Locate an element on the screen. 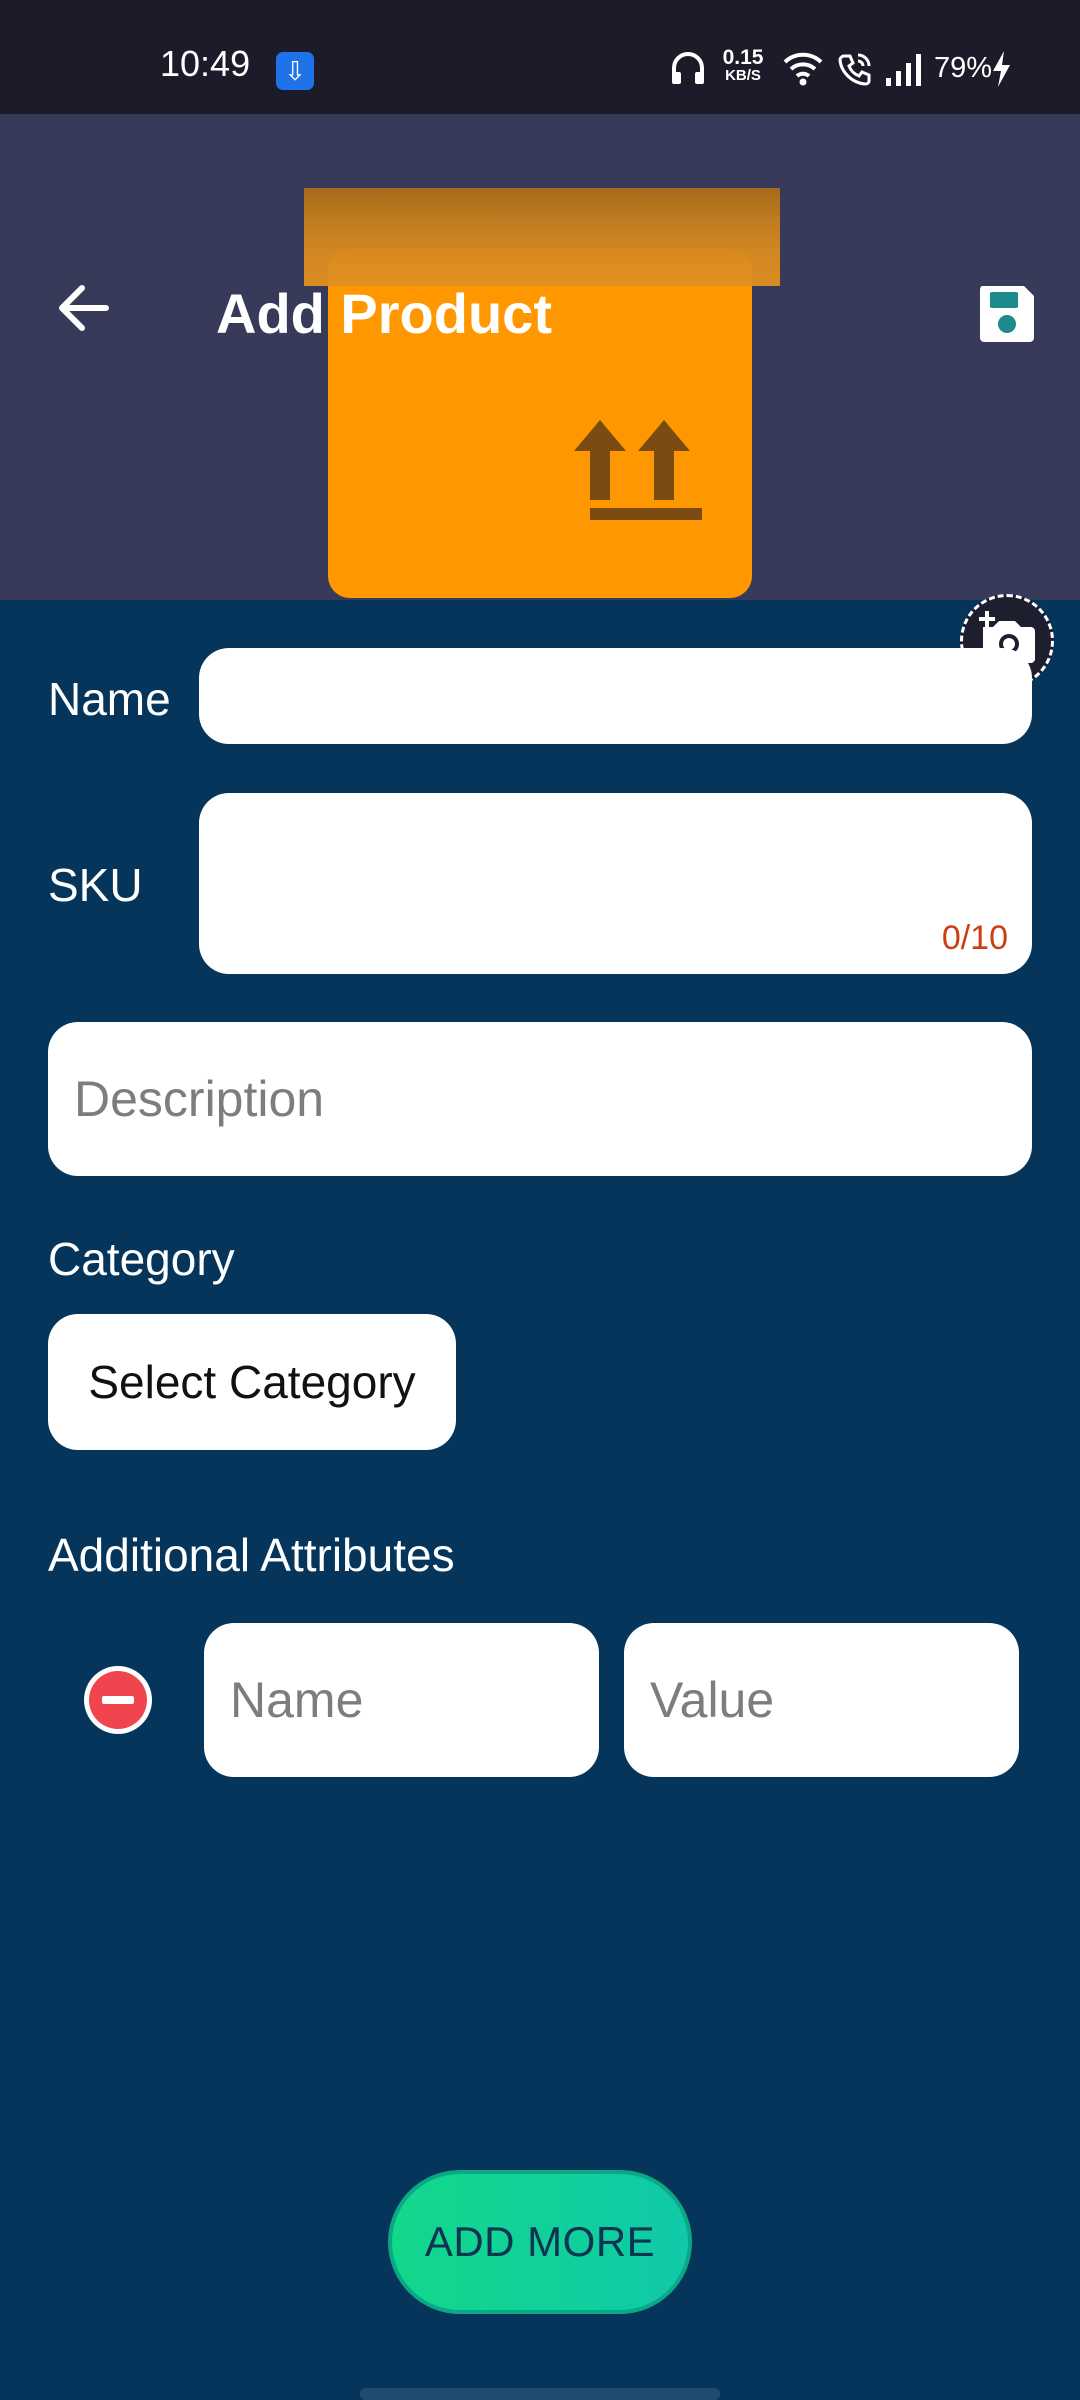 The image size is (1080, 2400). attribute-name-field is located at coordinates (401, 1700).